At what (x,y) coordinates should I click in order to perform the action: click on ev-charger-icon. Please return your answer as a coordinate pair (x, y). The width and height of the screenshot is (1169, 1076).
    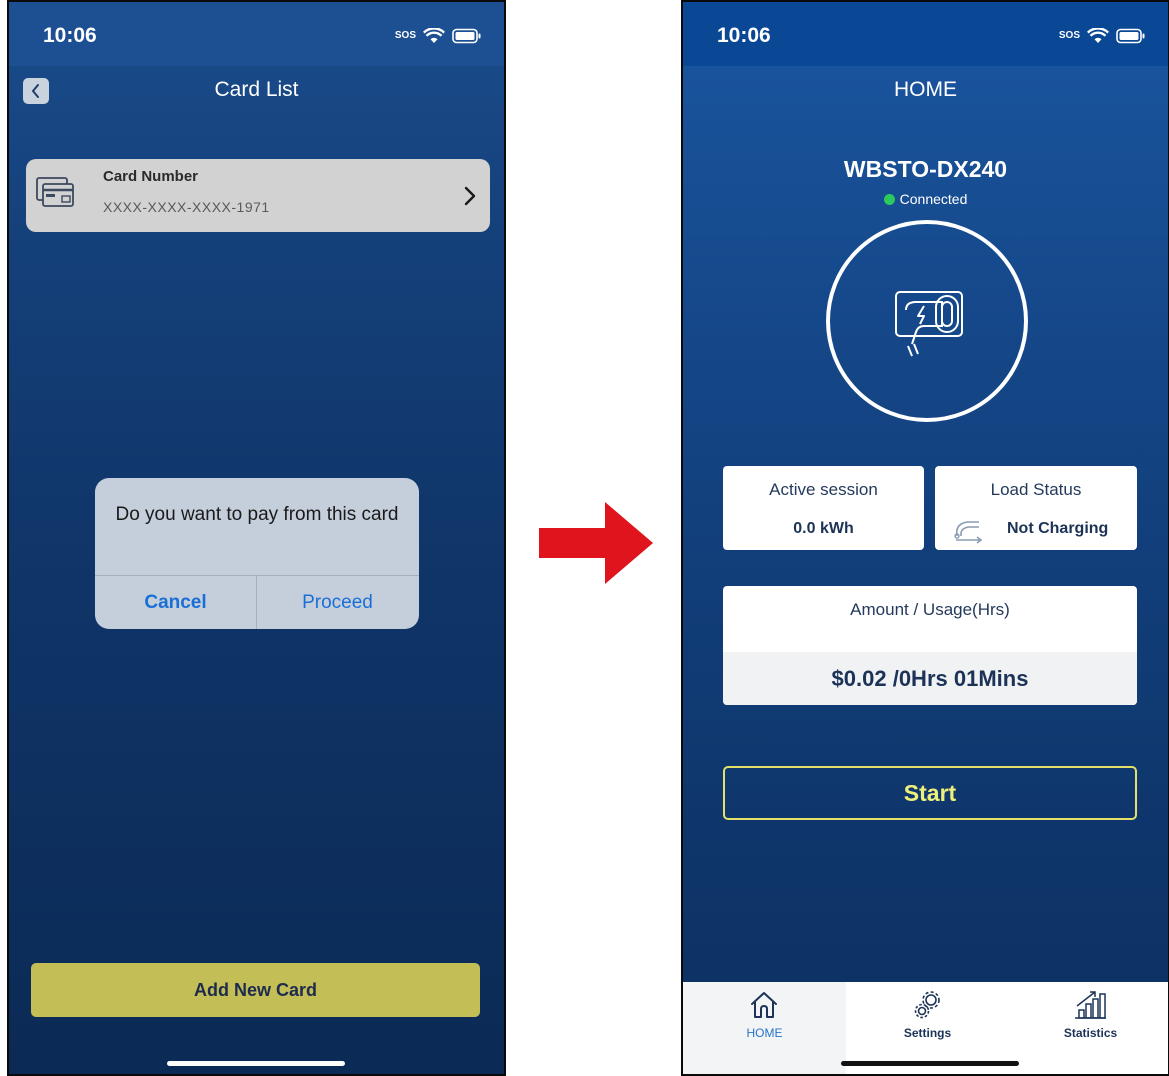
    Looking at the image, I should click on (929, 324).